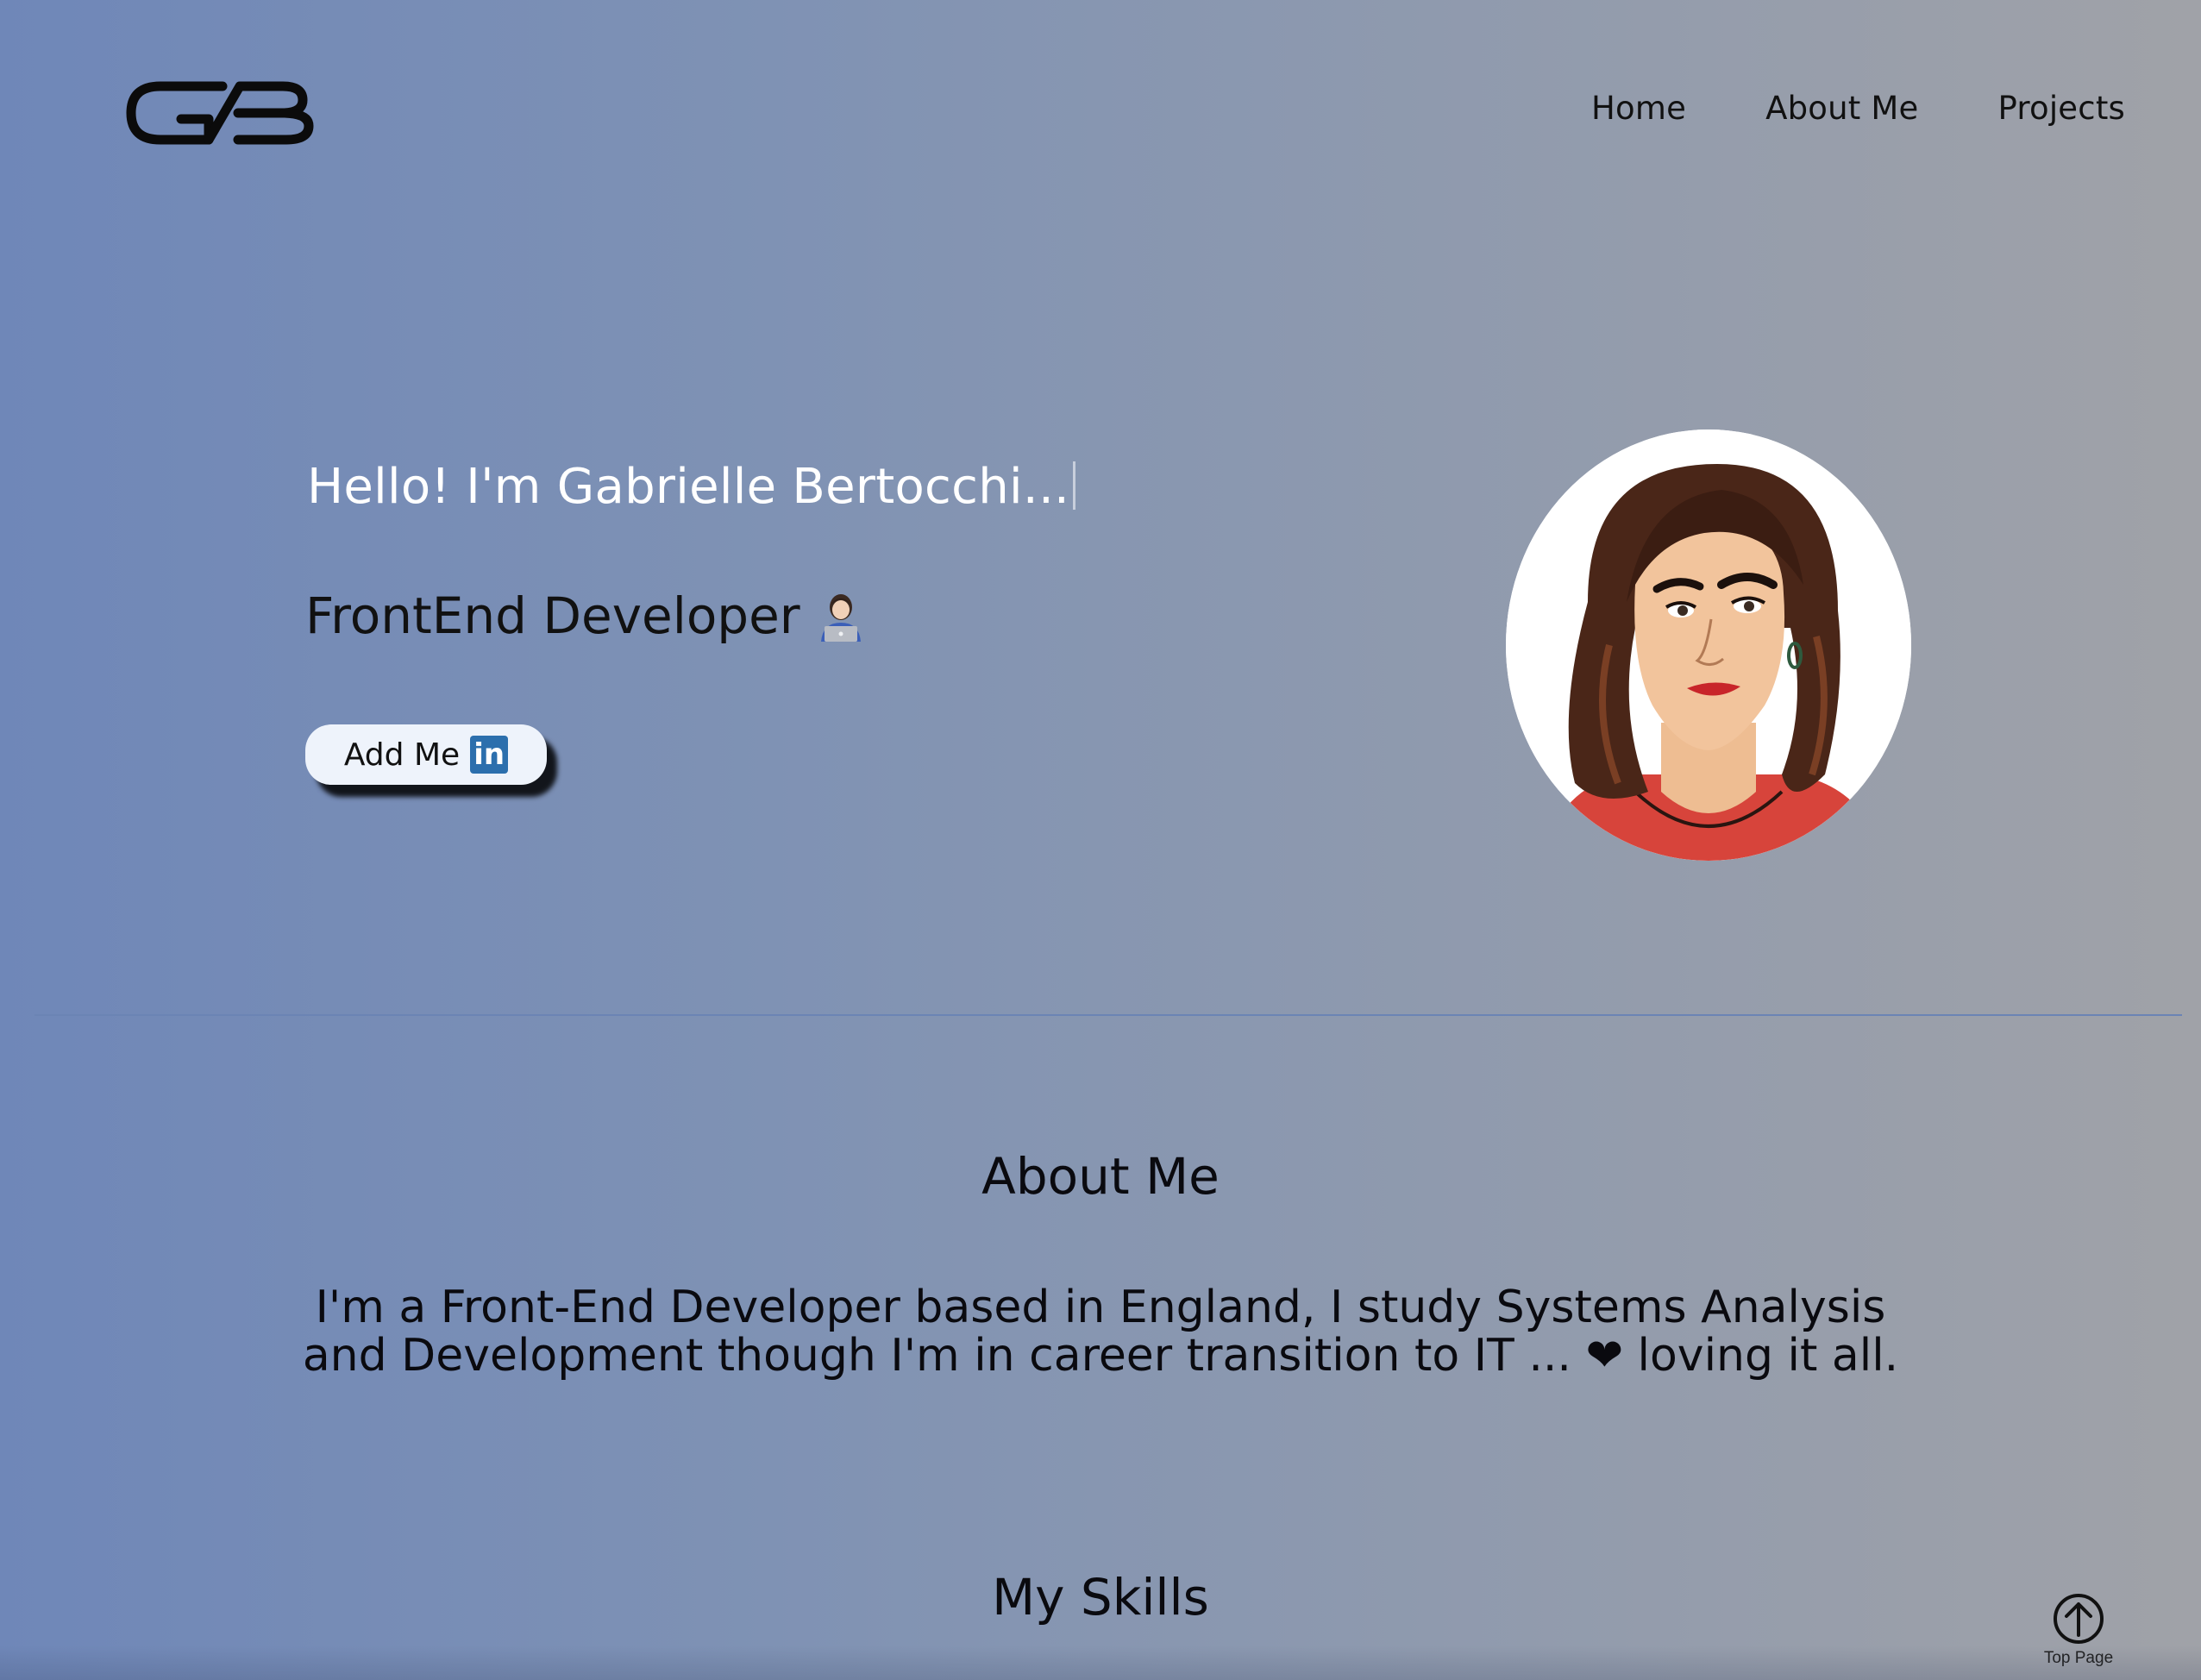  What do you see at coordinates (2061, 108) in the screenshot?
I see `nav-projects-link: Projects` at bounding box center [2061, 108].